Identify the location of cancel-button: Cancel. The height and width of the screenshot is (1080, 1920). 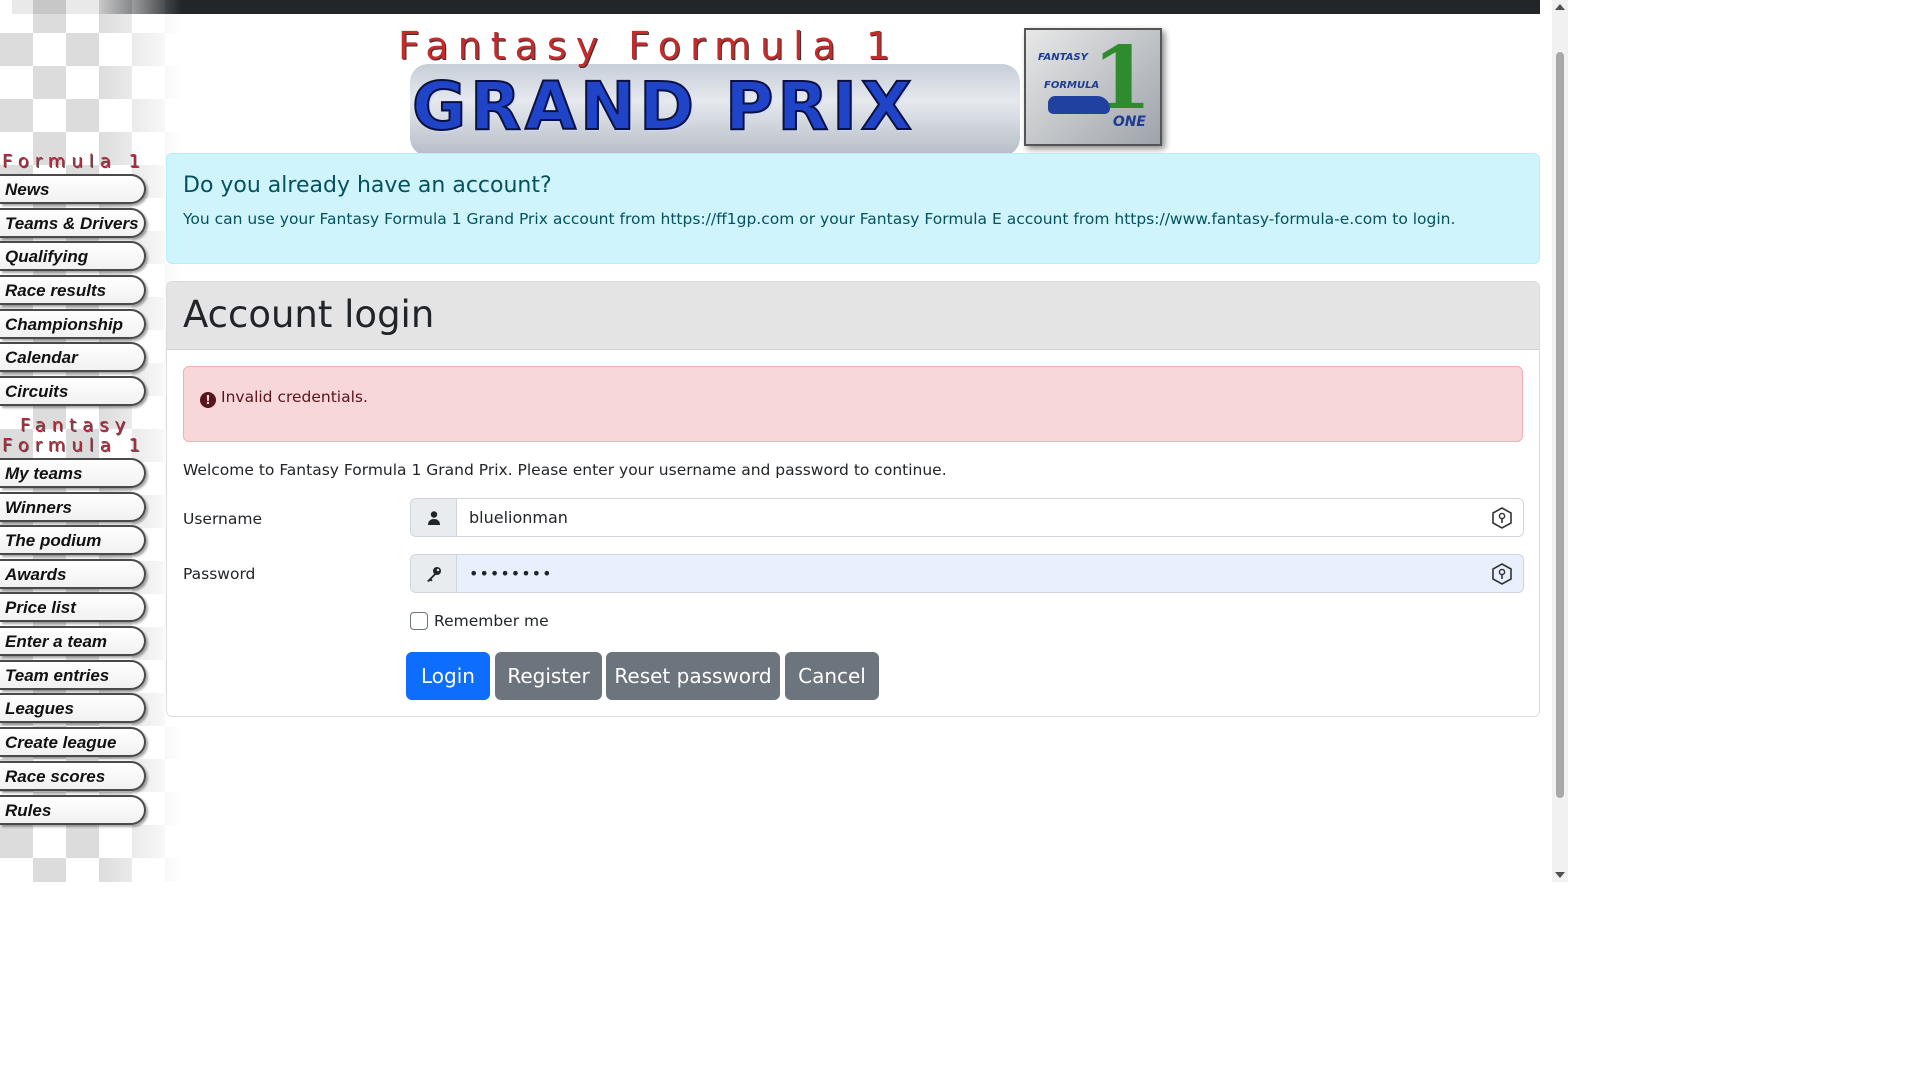
(832, 676).